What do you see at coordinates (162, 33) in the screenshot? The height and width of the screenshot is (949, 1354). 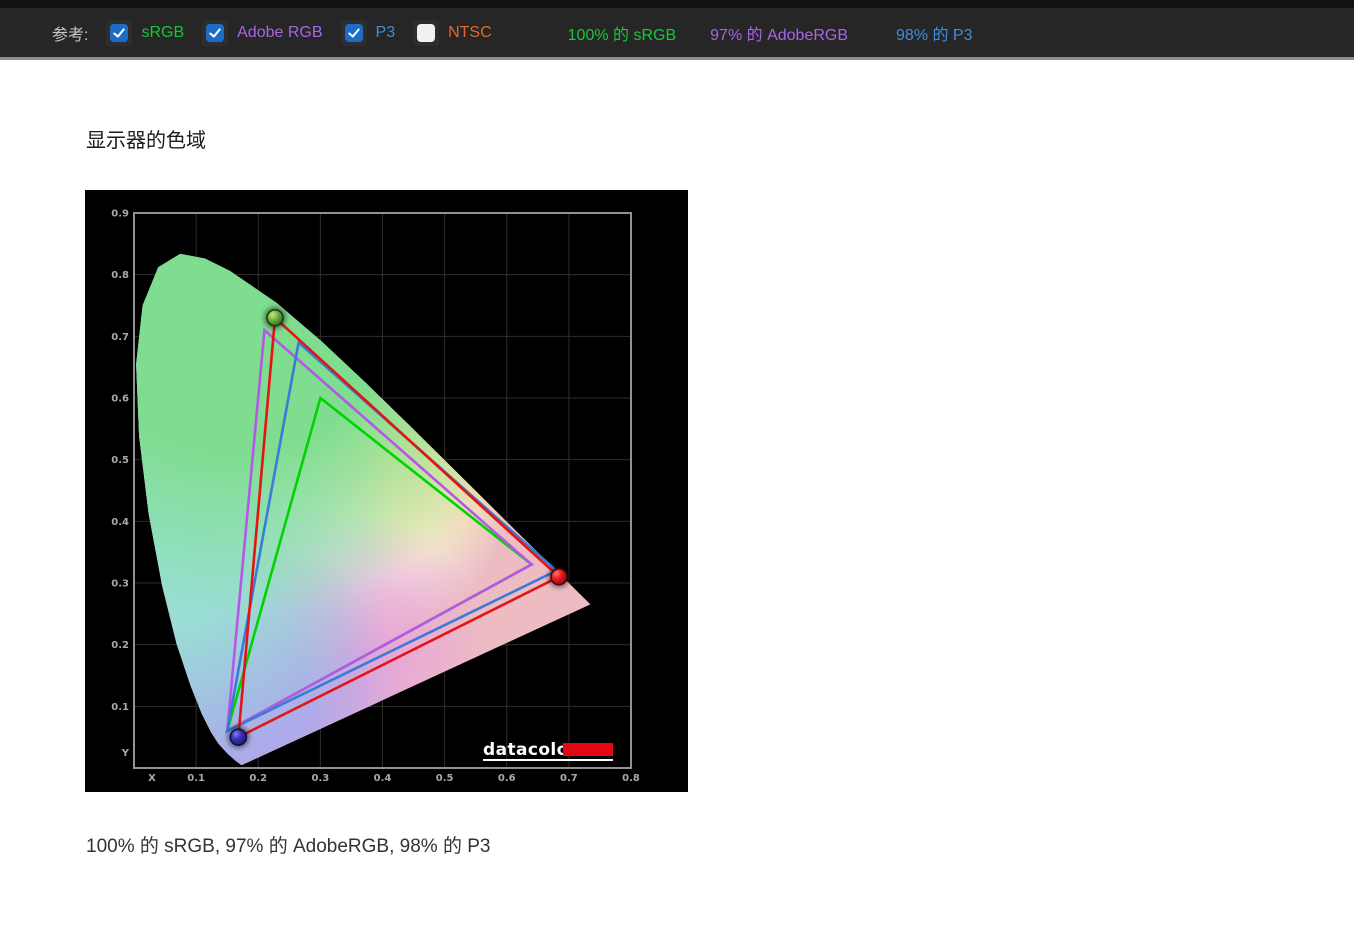 I see `srgb-checkbox-label: sRGB` at bounding box center [162, 33].